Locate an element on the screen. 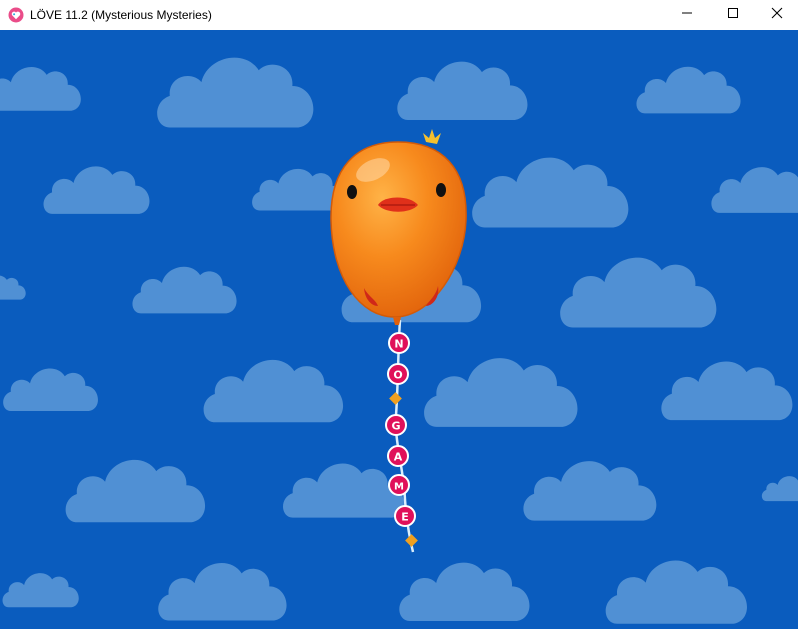 The image size is (798, 629). minimize-button is located at coordinates (687, 15).